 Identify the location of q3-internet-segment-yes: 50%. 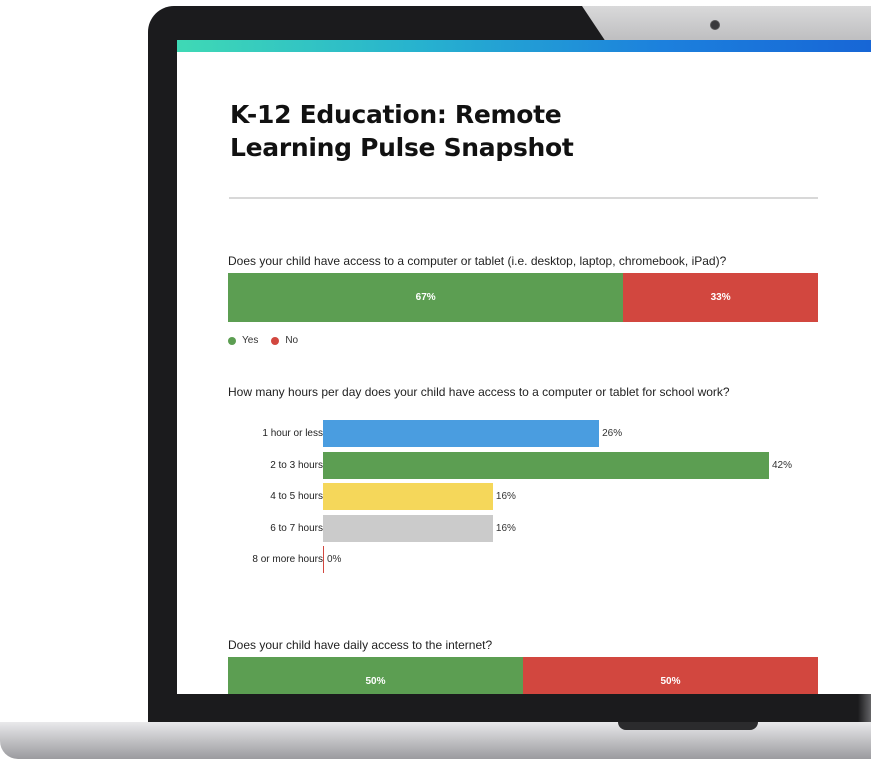
(375, 675).